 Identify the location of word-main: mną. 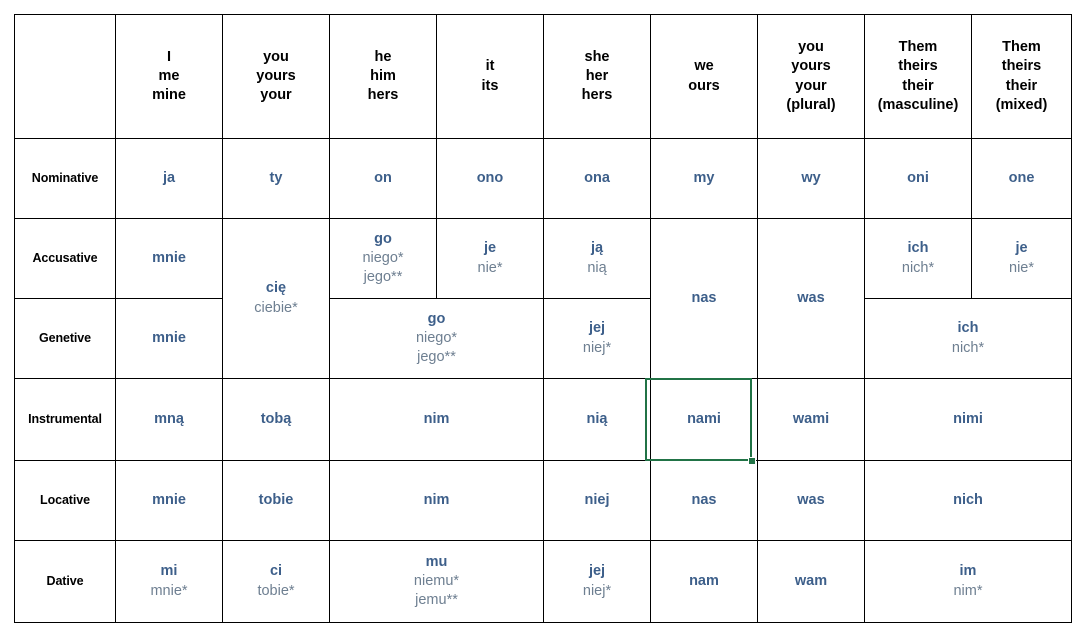
(169, 418).